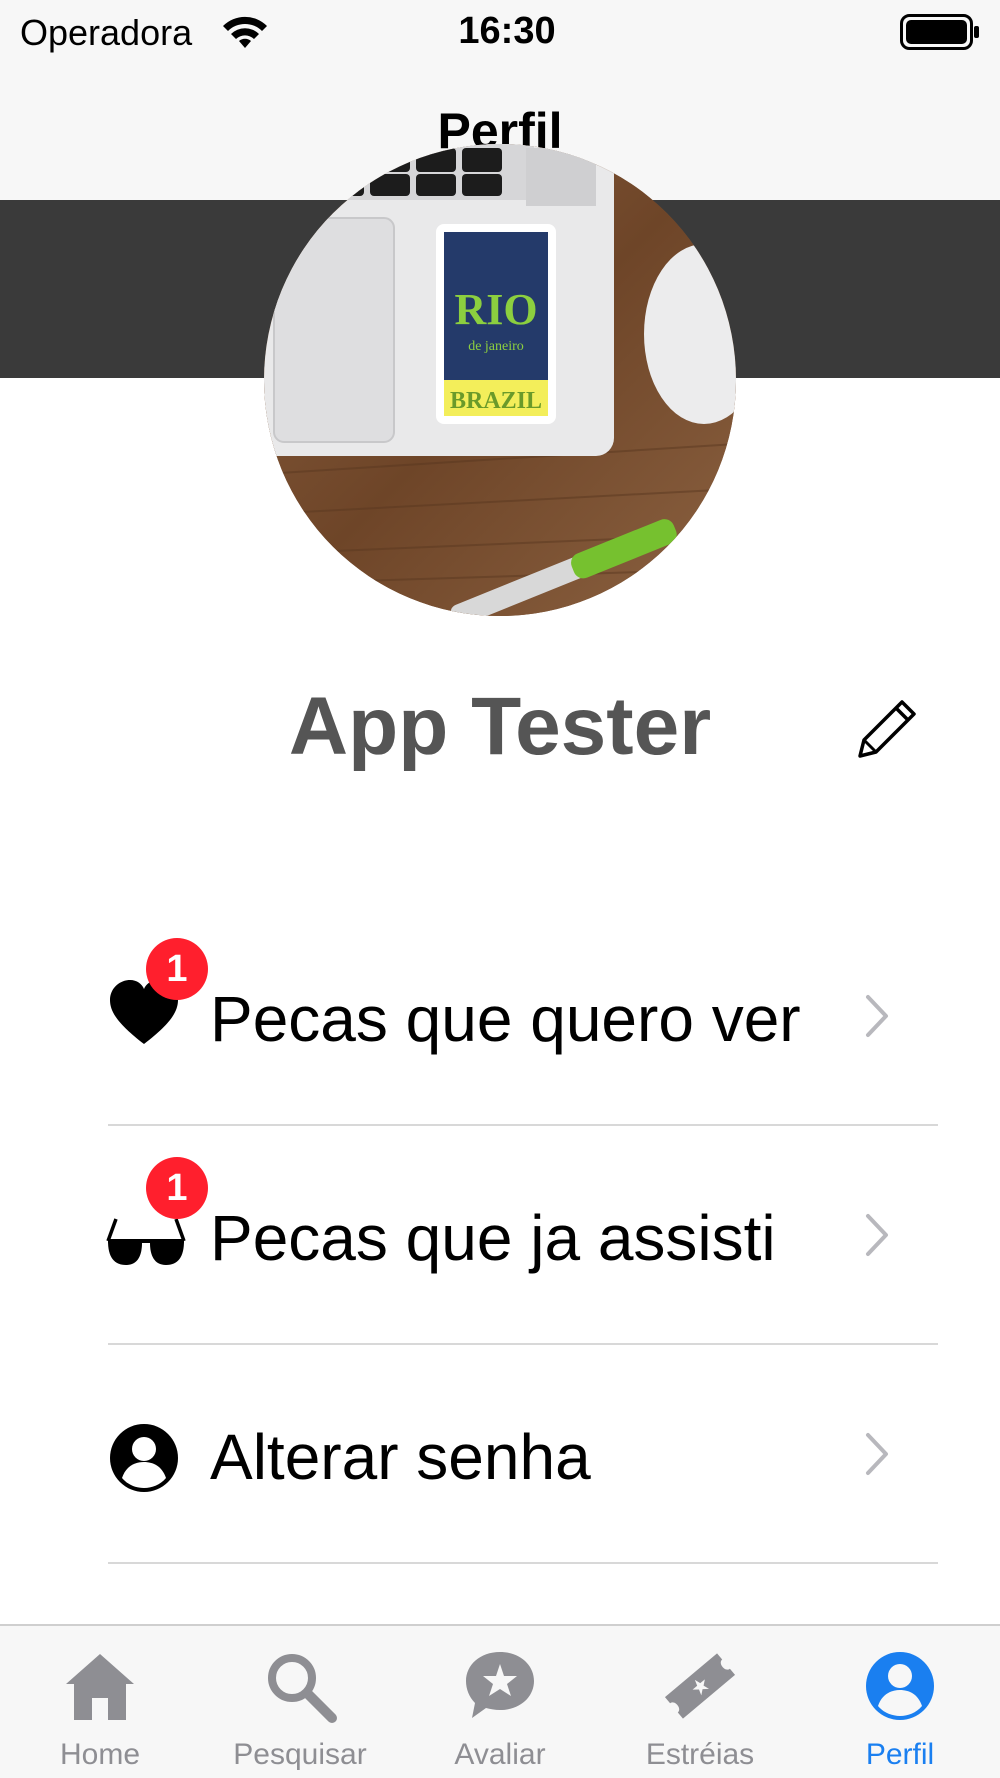  Describe the element at coordinates (505, 1019) in the screenshot. I see `menu-item-label: Pecas que quero ver` at that location.